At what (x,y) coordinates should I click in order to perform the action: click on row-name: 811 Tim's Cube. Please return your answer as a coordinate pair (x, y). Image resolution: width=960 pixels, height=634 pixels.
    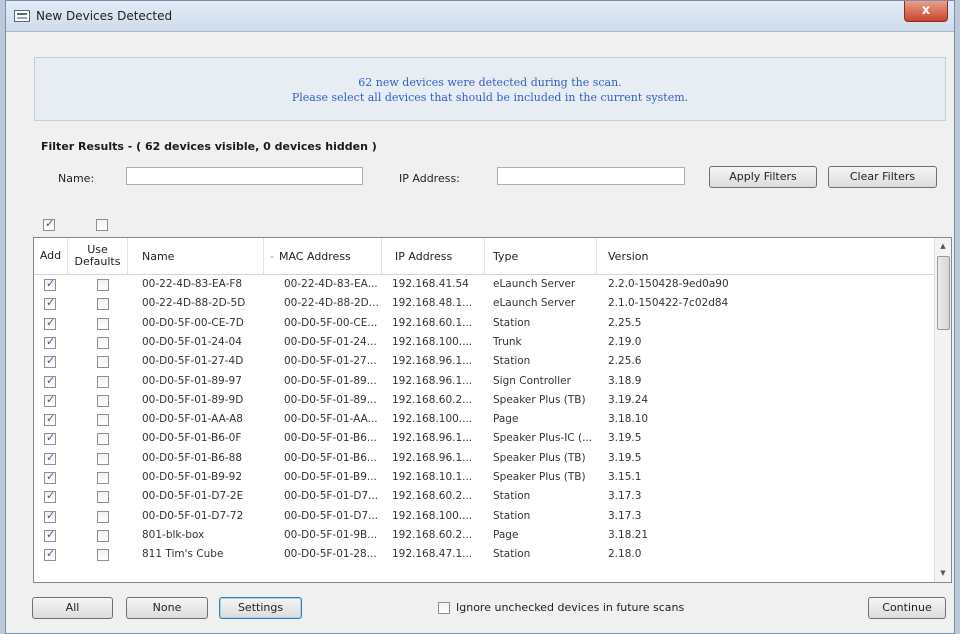
    Looking at the image, I should click on (183, 554).